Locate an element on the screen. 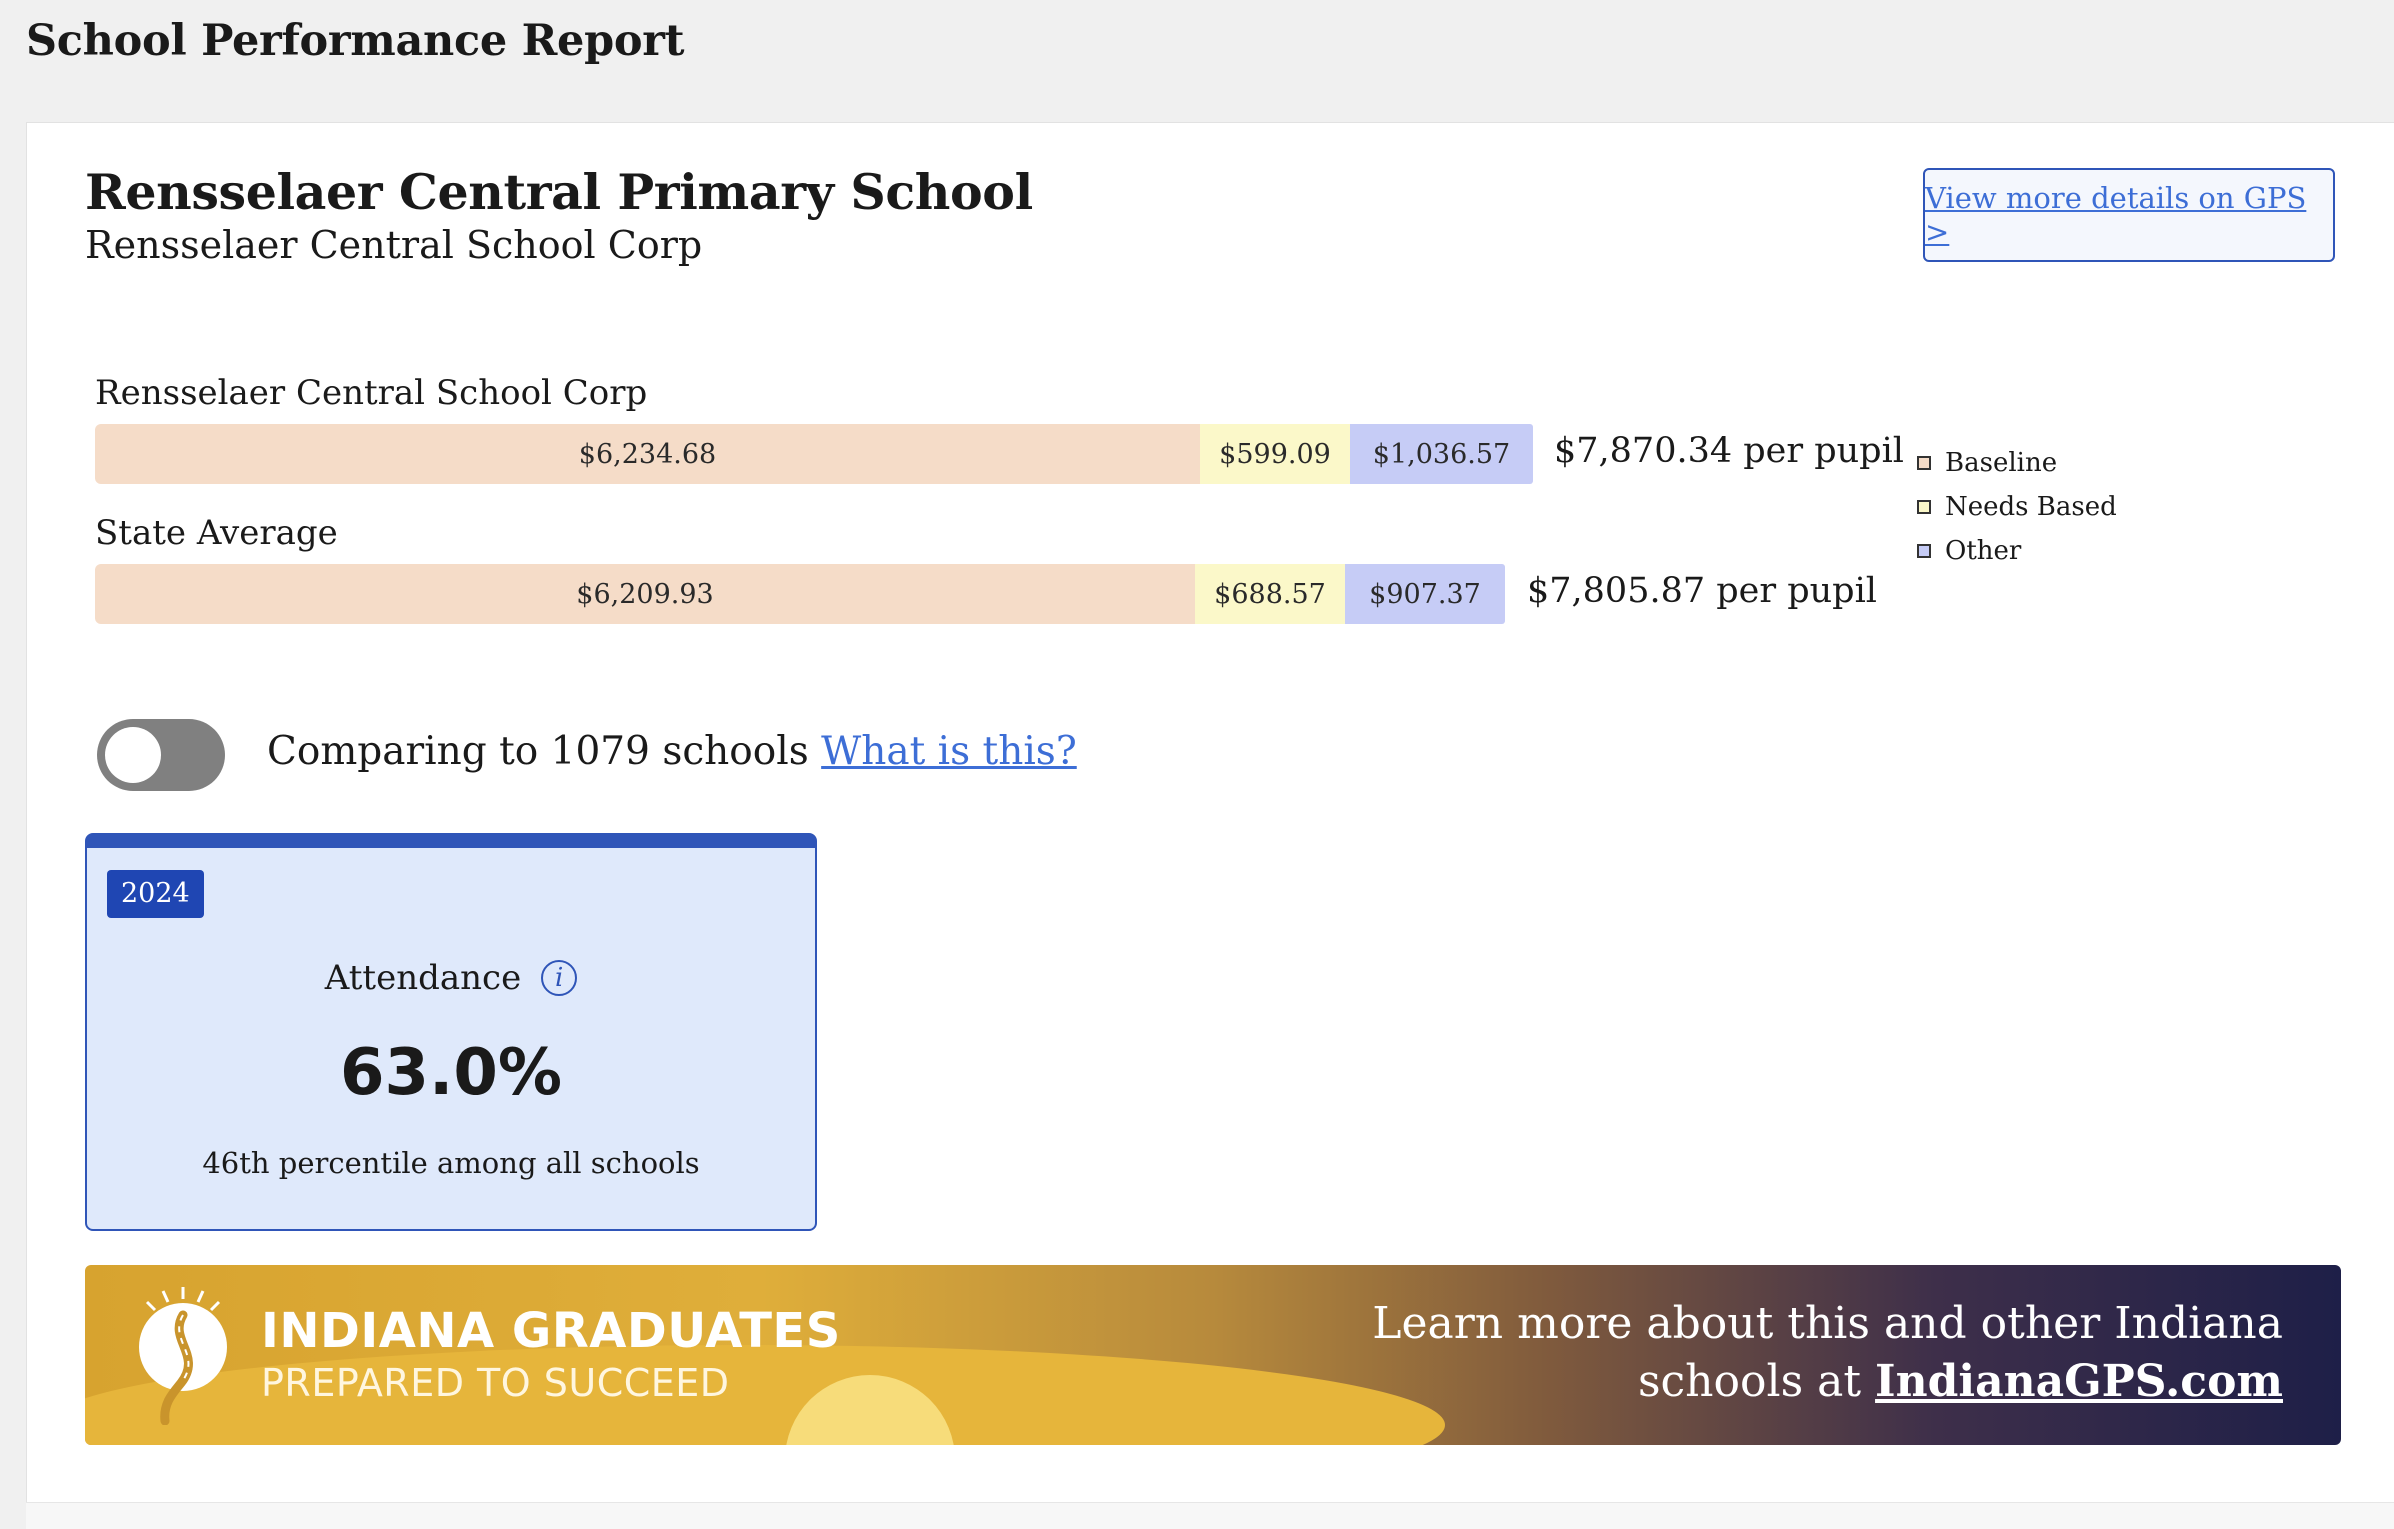  corporation-name: Rensselaer Central School Corp is located at coordinates (394, 245).